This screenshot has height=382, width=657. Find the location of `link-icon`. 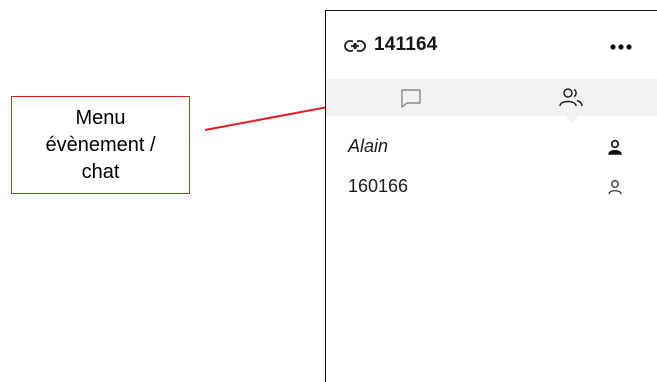

link-icon is located at coordinates (355, 46).